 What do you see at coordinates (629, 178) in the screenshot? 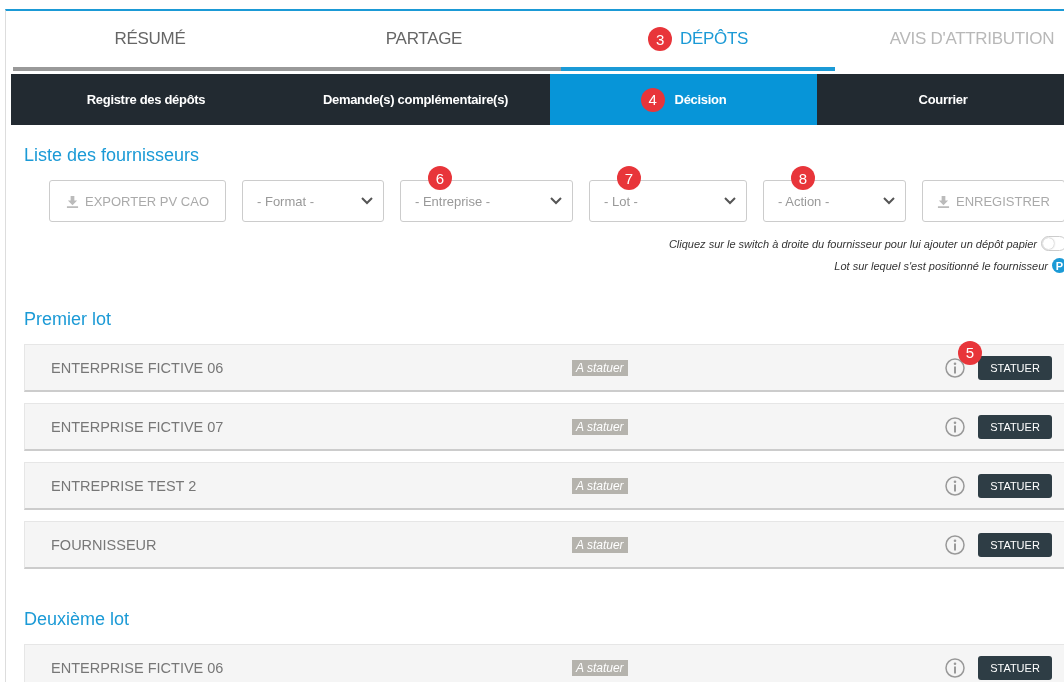
I see `step-badge: 7` at bounding box center [629, 178].